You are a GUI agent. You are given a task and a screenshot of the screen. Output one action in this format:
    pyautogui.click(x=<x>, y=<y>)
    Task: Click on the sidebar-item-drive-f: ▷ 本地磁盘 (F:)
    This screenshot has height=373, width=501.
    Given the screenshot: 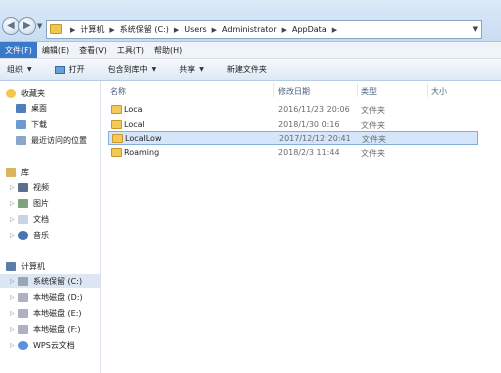 What is the action you would take?
    pyautogui.click(x=50, y=329)
    